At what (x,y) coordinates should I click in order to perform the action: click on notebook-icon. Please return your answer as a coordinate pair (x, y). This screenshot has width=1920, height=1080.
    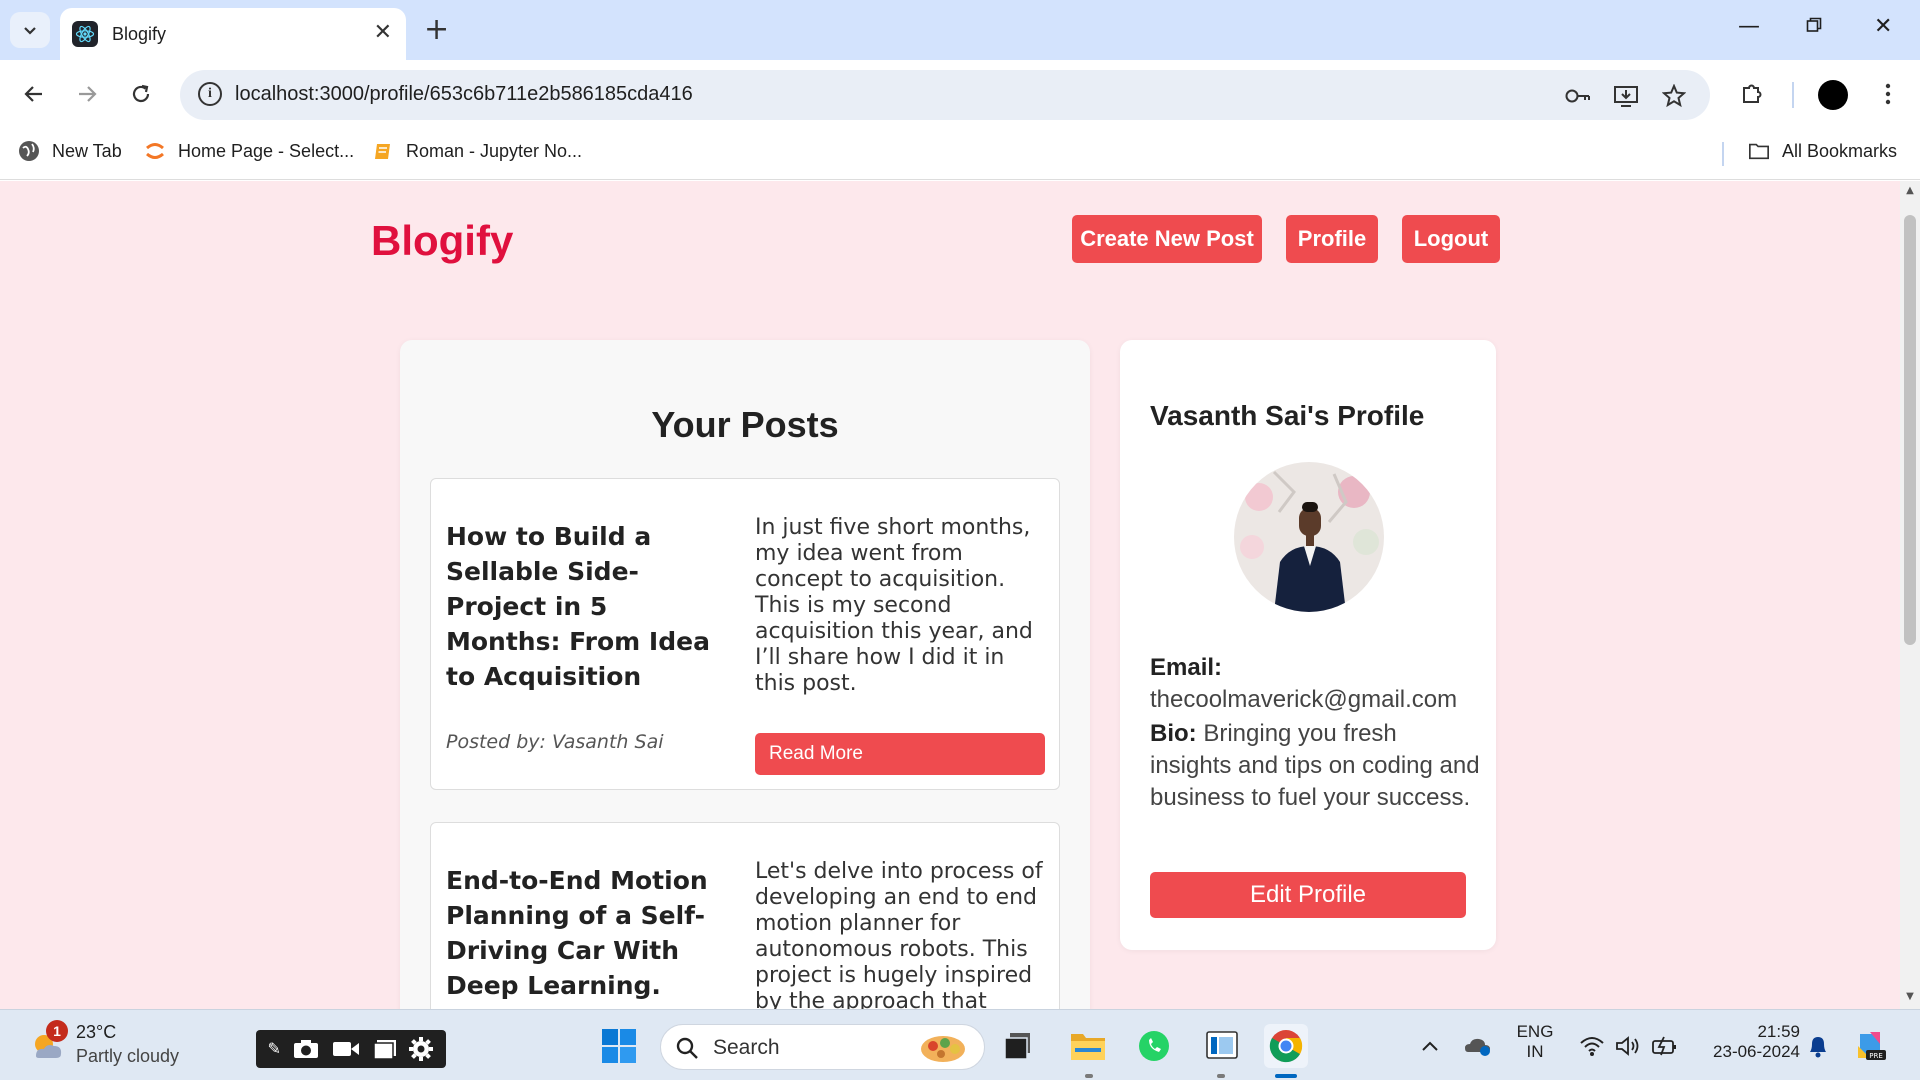
    Looking at the image, I should click on (383, 151).